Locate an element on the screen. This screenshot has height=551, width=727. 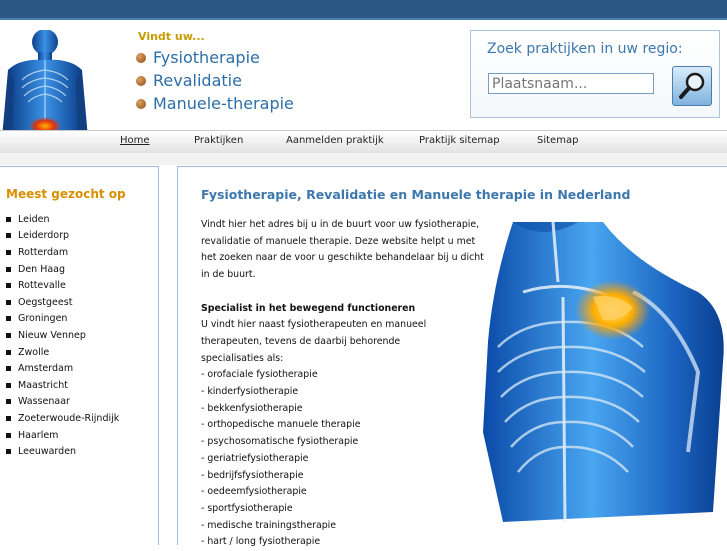
city-link: Rotterdam is located at coordinates (62, 252).